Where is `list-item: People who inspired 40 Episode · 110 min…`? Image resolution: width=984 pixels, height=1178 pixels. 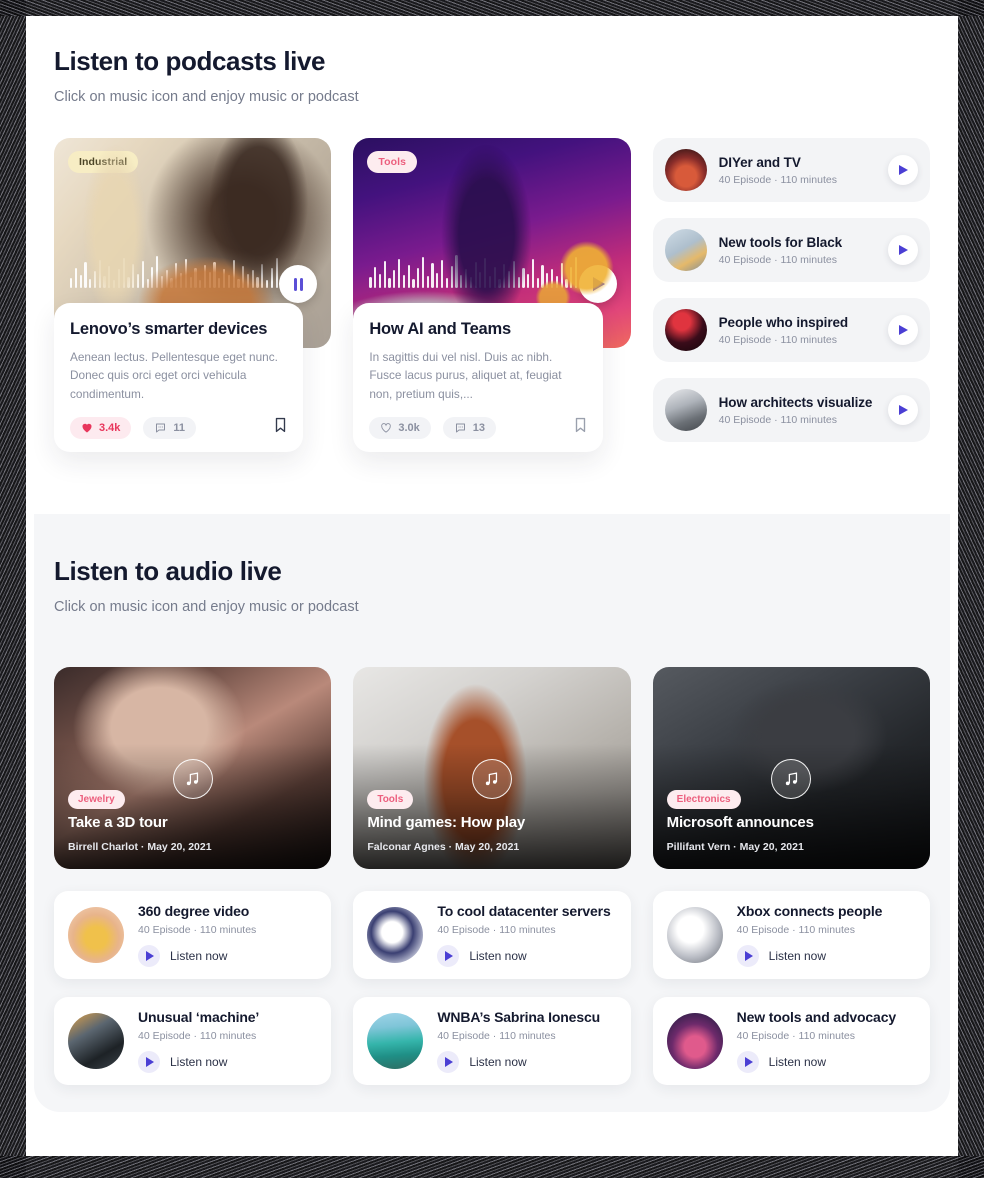
list-item: People who inspired 40 Episode · 110 min… is located at coordinates (791, 330).